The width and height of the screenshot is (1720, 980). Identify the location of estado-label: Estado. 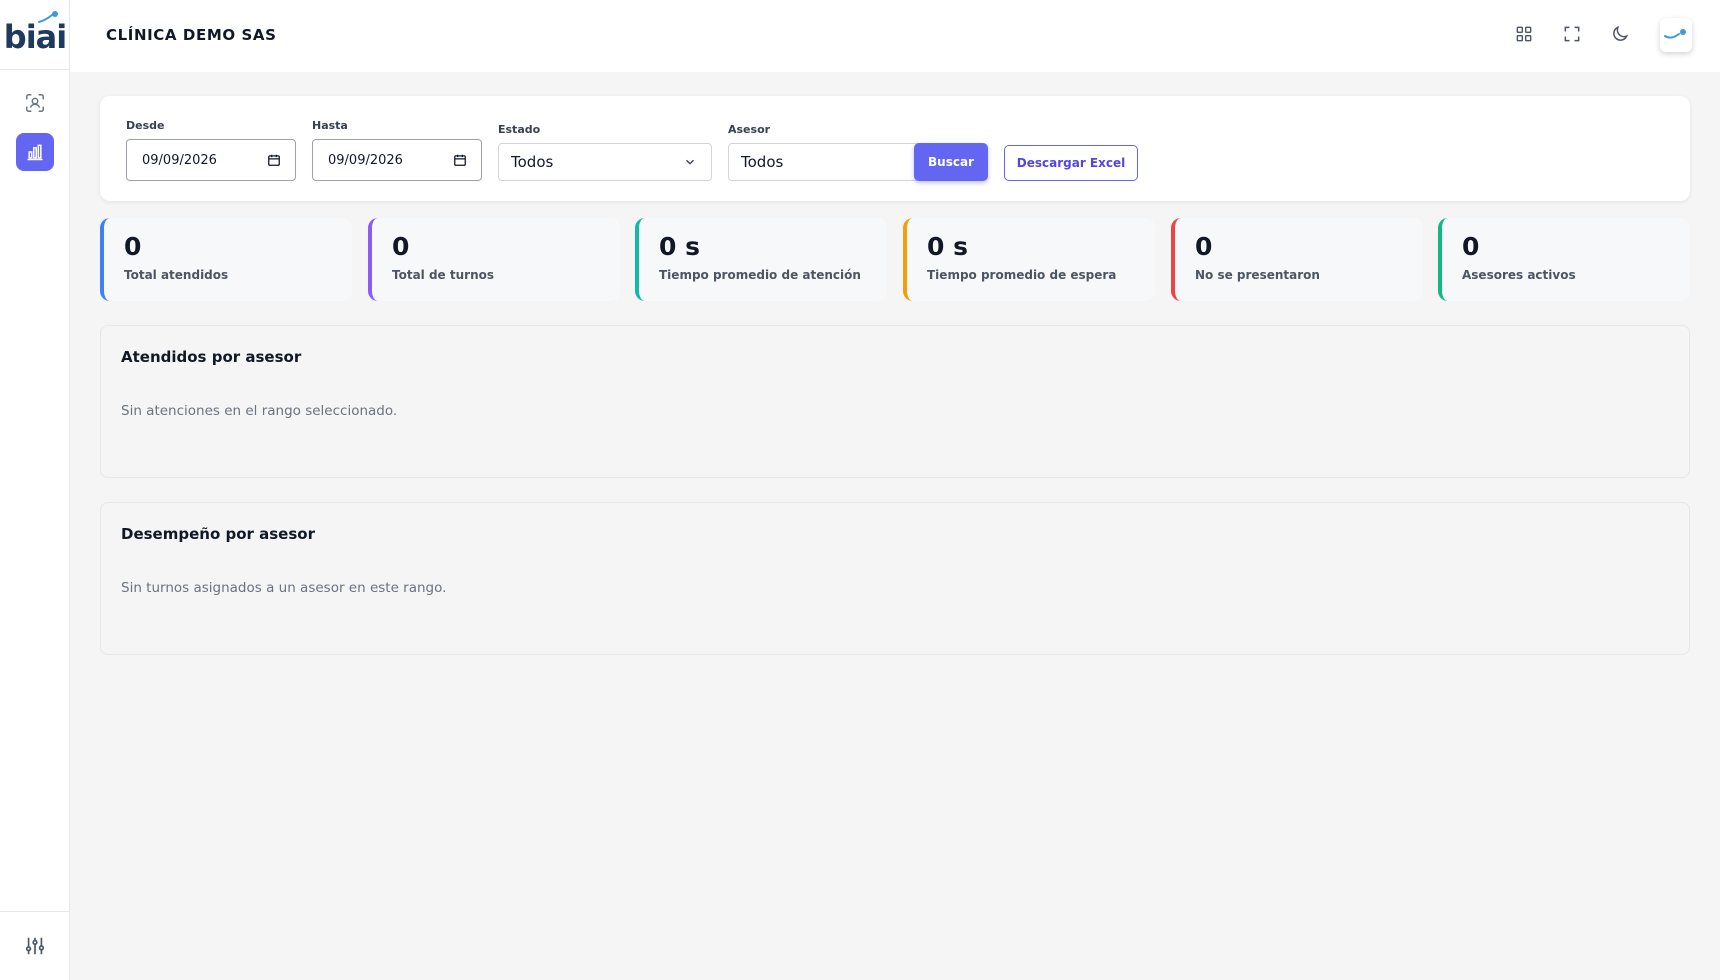
(519, 129).